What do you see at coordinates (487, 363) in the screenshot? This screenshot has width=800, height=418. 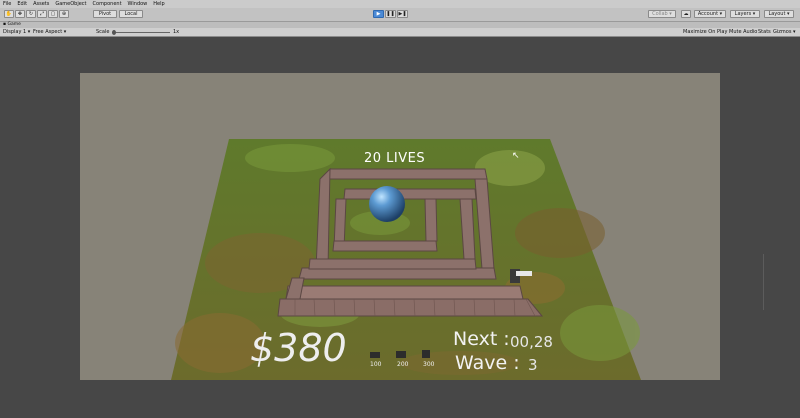 I see `wave-label: Wave :` at bounding box center [487, 363].